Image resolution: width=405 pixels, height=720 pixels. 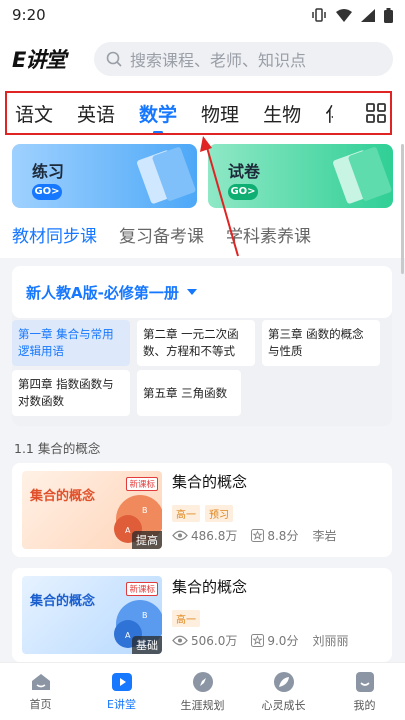 I want to click on nav-profile: 我的, so click(x=364, y=691).